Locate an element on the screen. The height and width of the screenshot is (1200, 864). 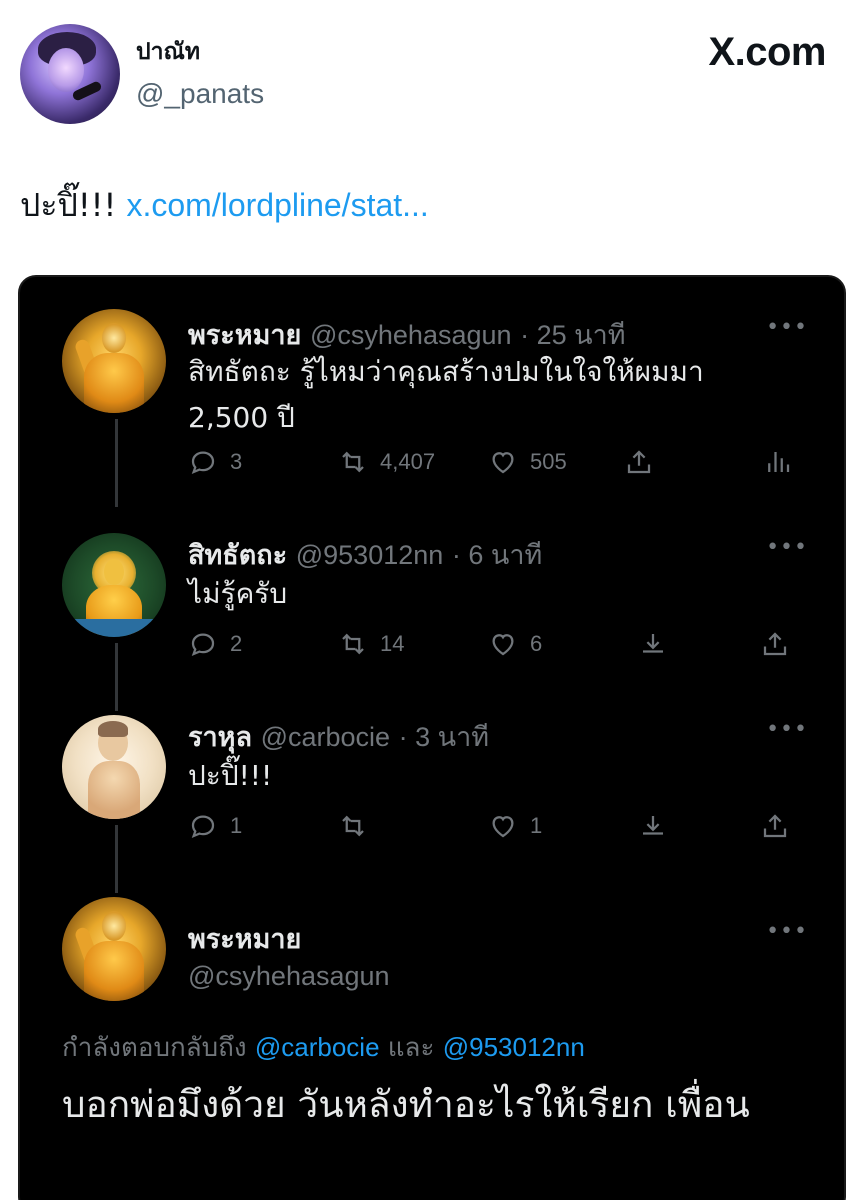
tweet-body-line: 2,500 ปี is located at coordinates (241, 417).